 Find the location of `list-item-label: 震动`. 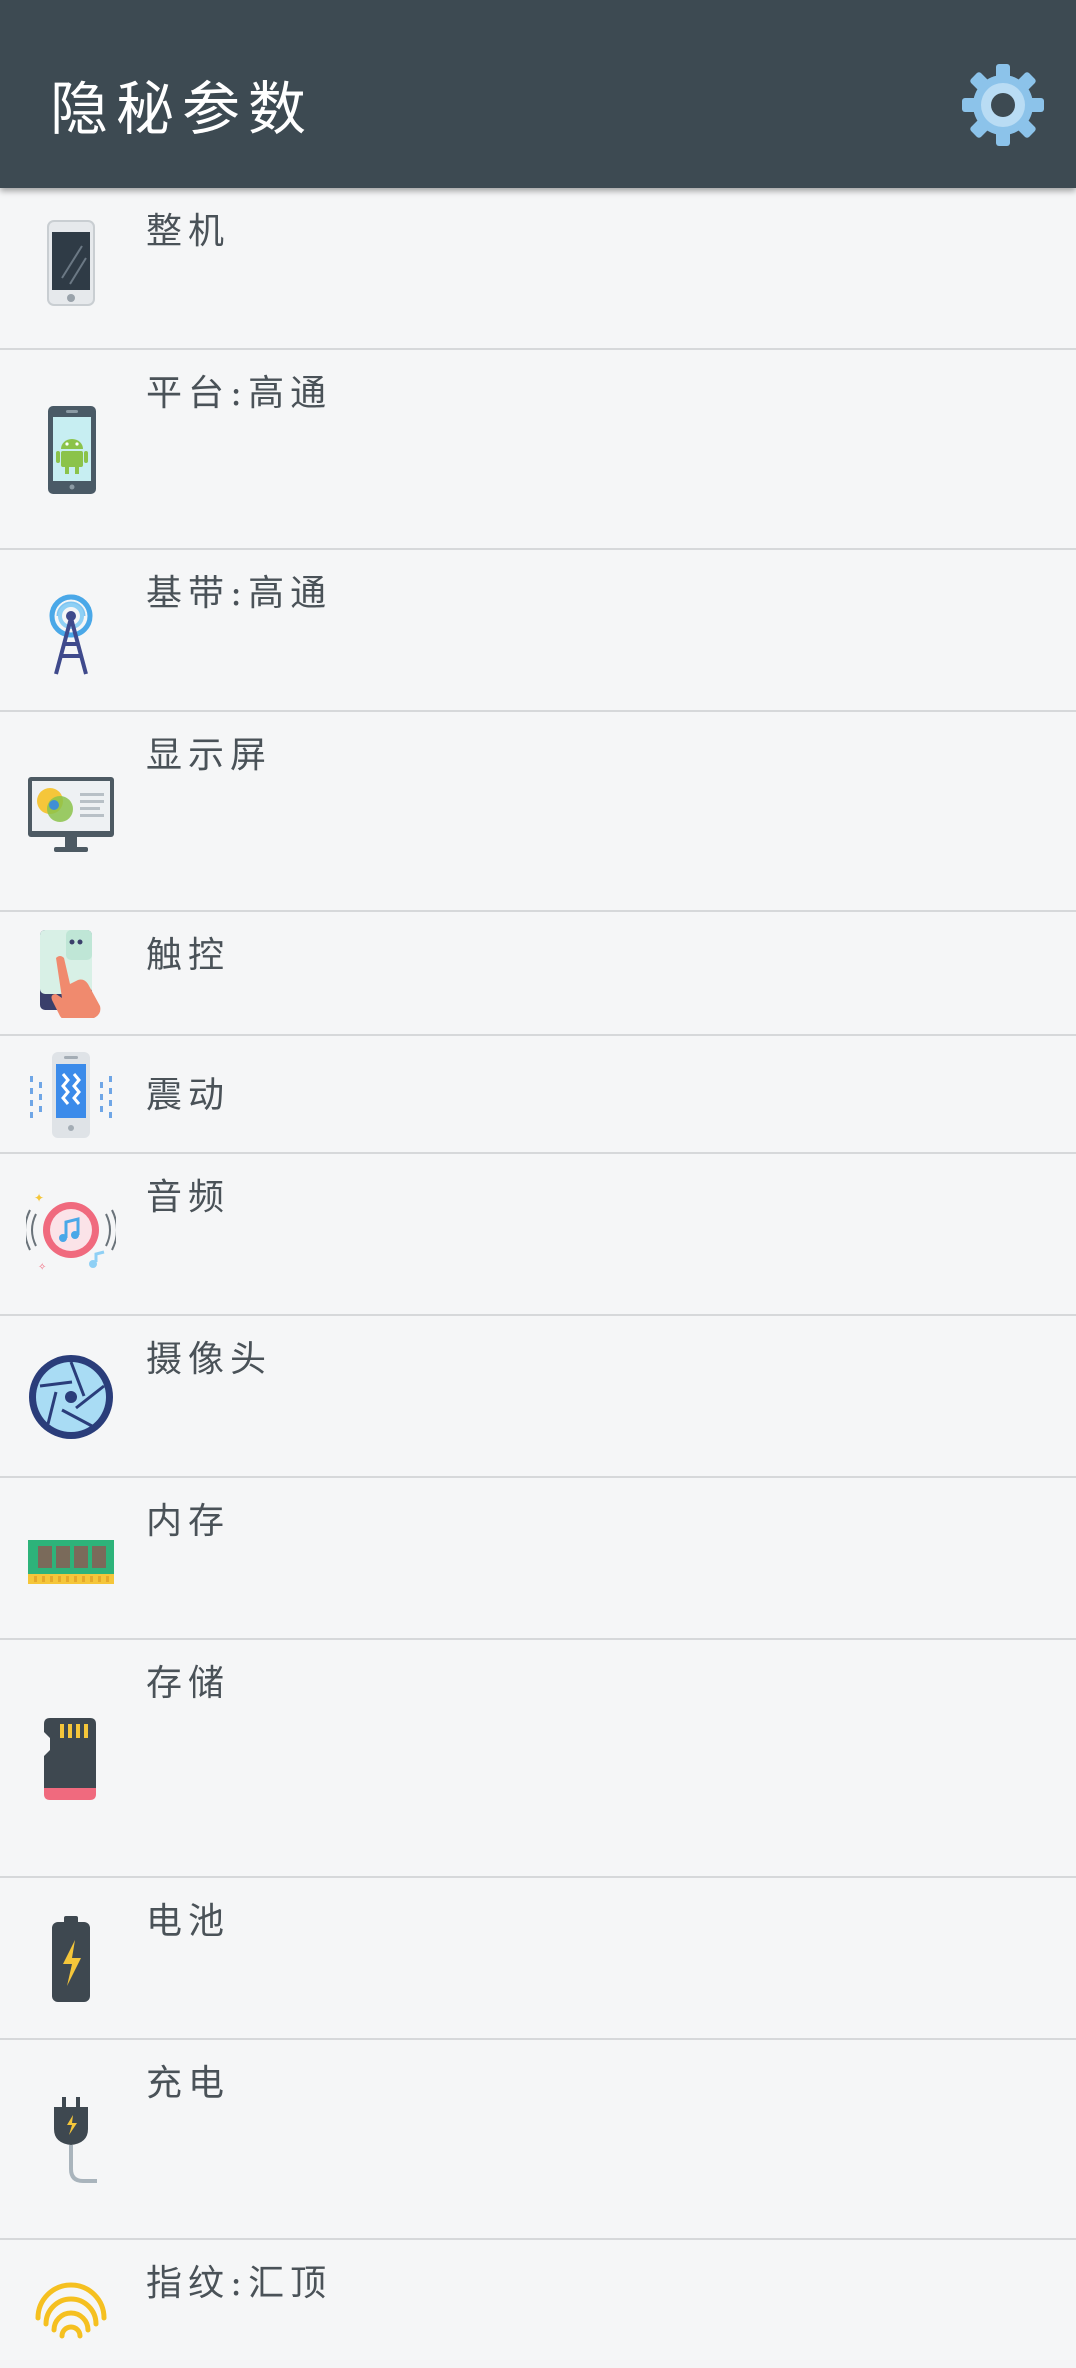

list-item-label: 震动 is located at coordinates (188, 1095).